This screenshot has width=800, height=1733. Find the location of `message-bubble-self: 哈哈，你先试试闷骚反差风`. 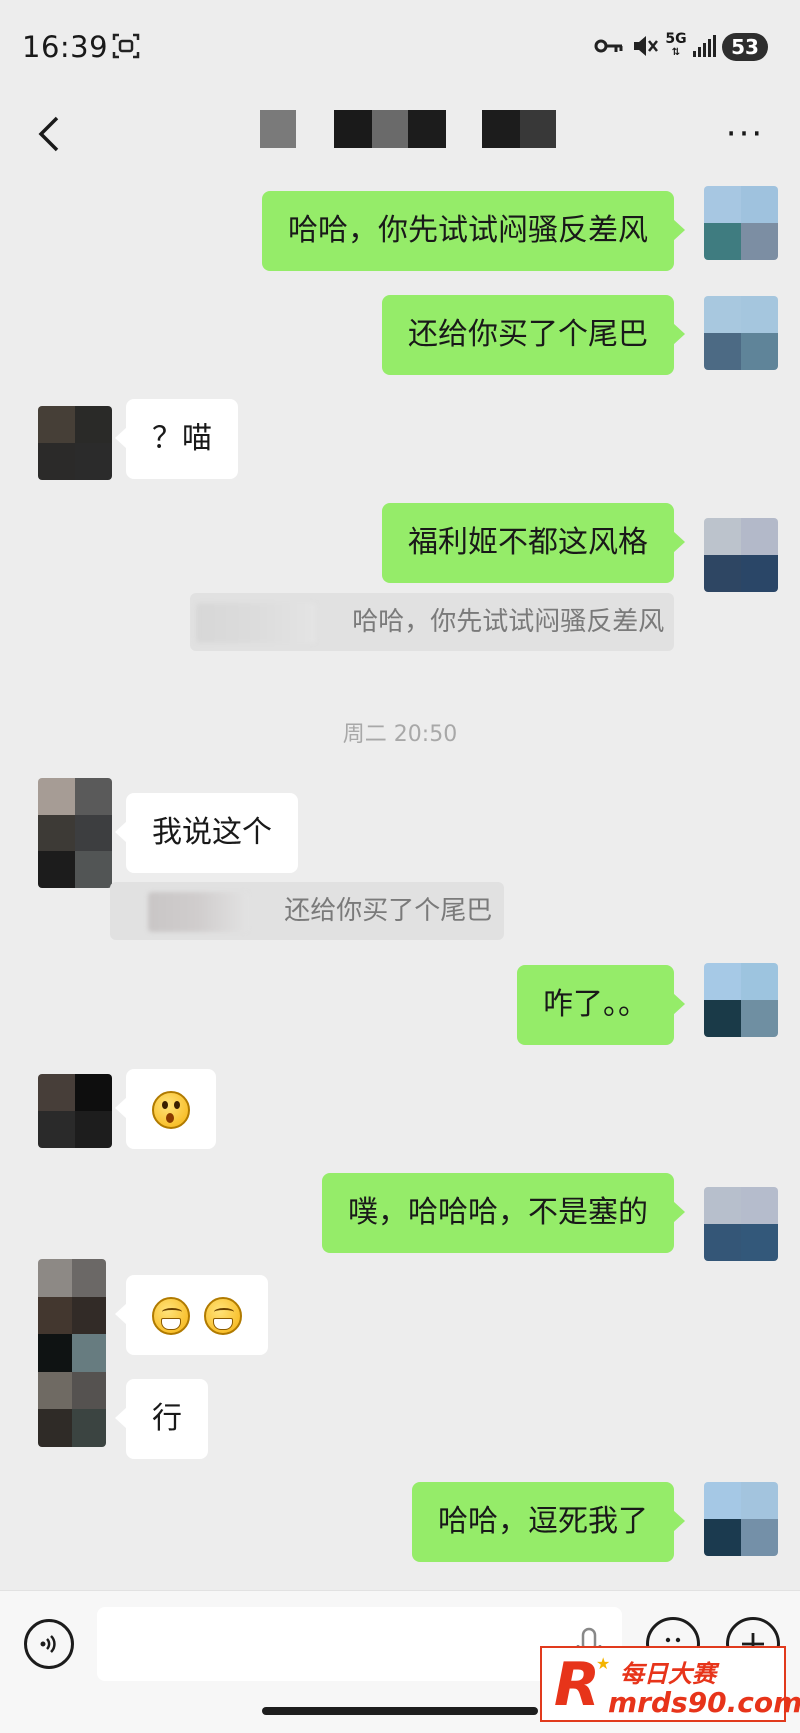

message-bubble-self: 哈哈，你先试试闷骚反差风 is located at coordinates (473, 231).